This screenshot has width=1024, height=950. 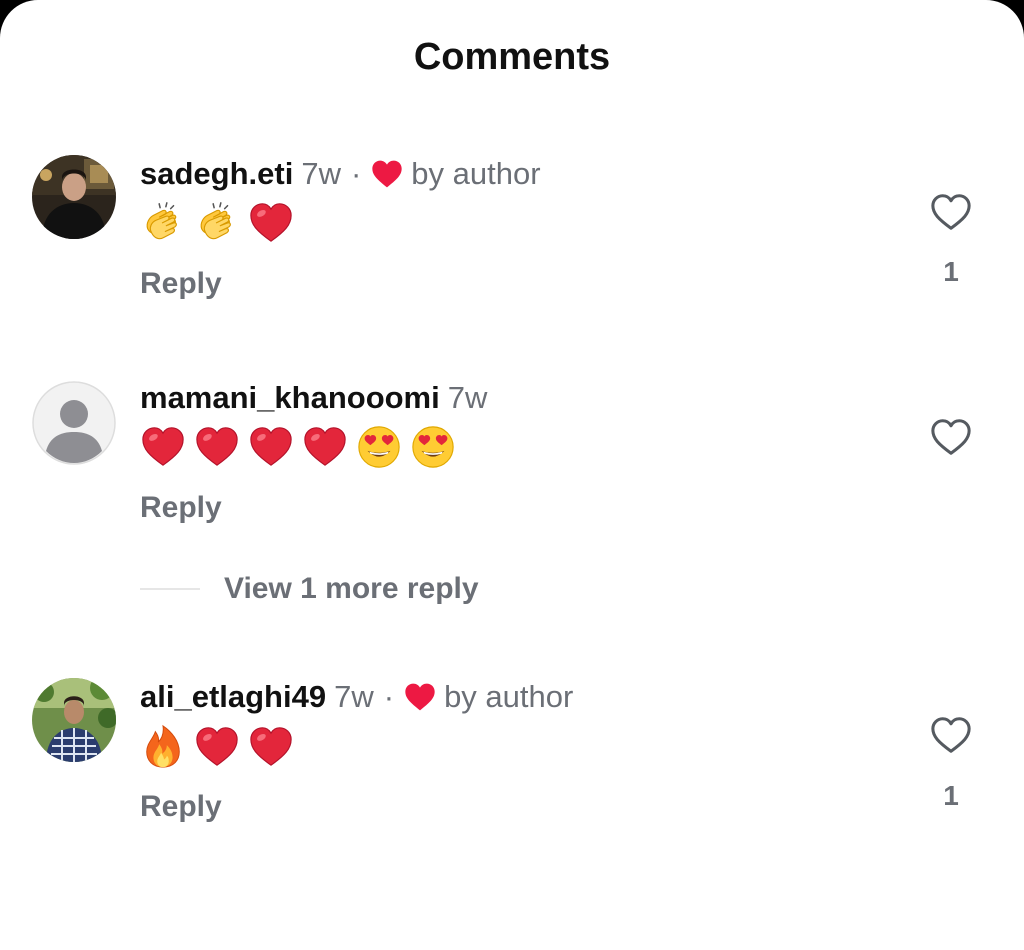 I want to click on comment-meta: mamani_khanooomi 7w, so click(x=313, y=398).